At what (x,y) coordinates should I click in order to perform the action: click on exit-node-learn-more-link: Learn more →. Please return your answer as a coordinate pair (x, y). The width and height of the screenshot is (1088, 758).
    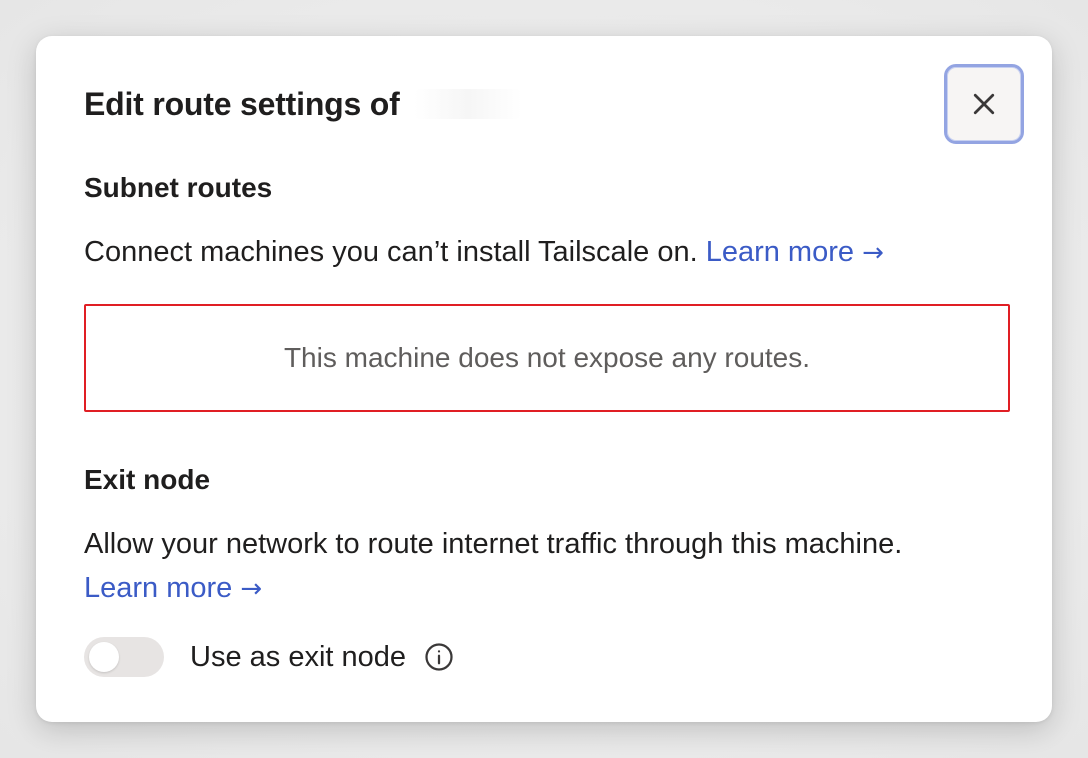
    Looking at the image, I should click on (173, 588).